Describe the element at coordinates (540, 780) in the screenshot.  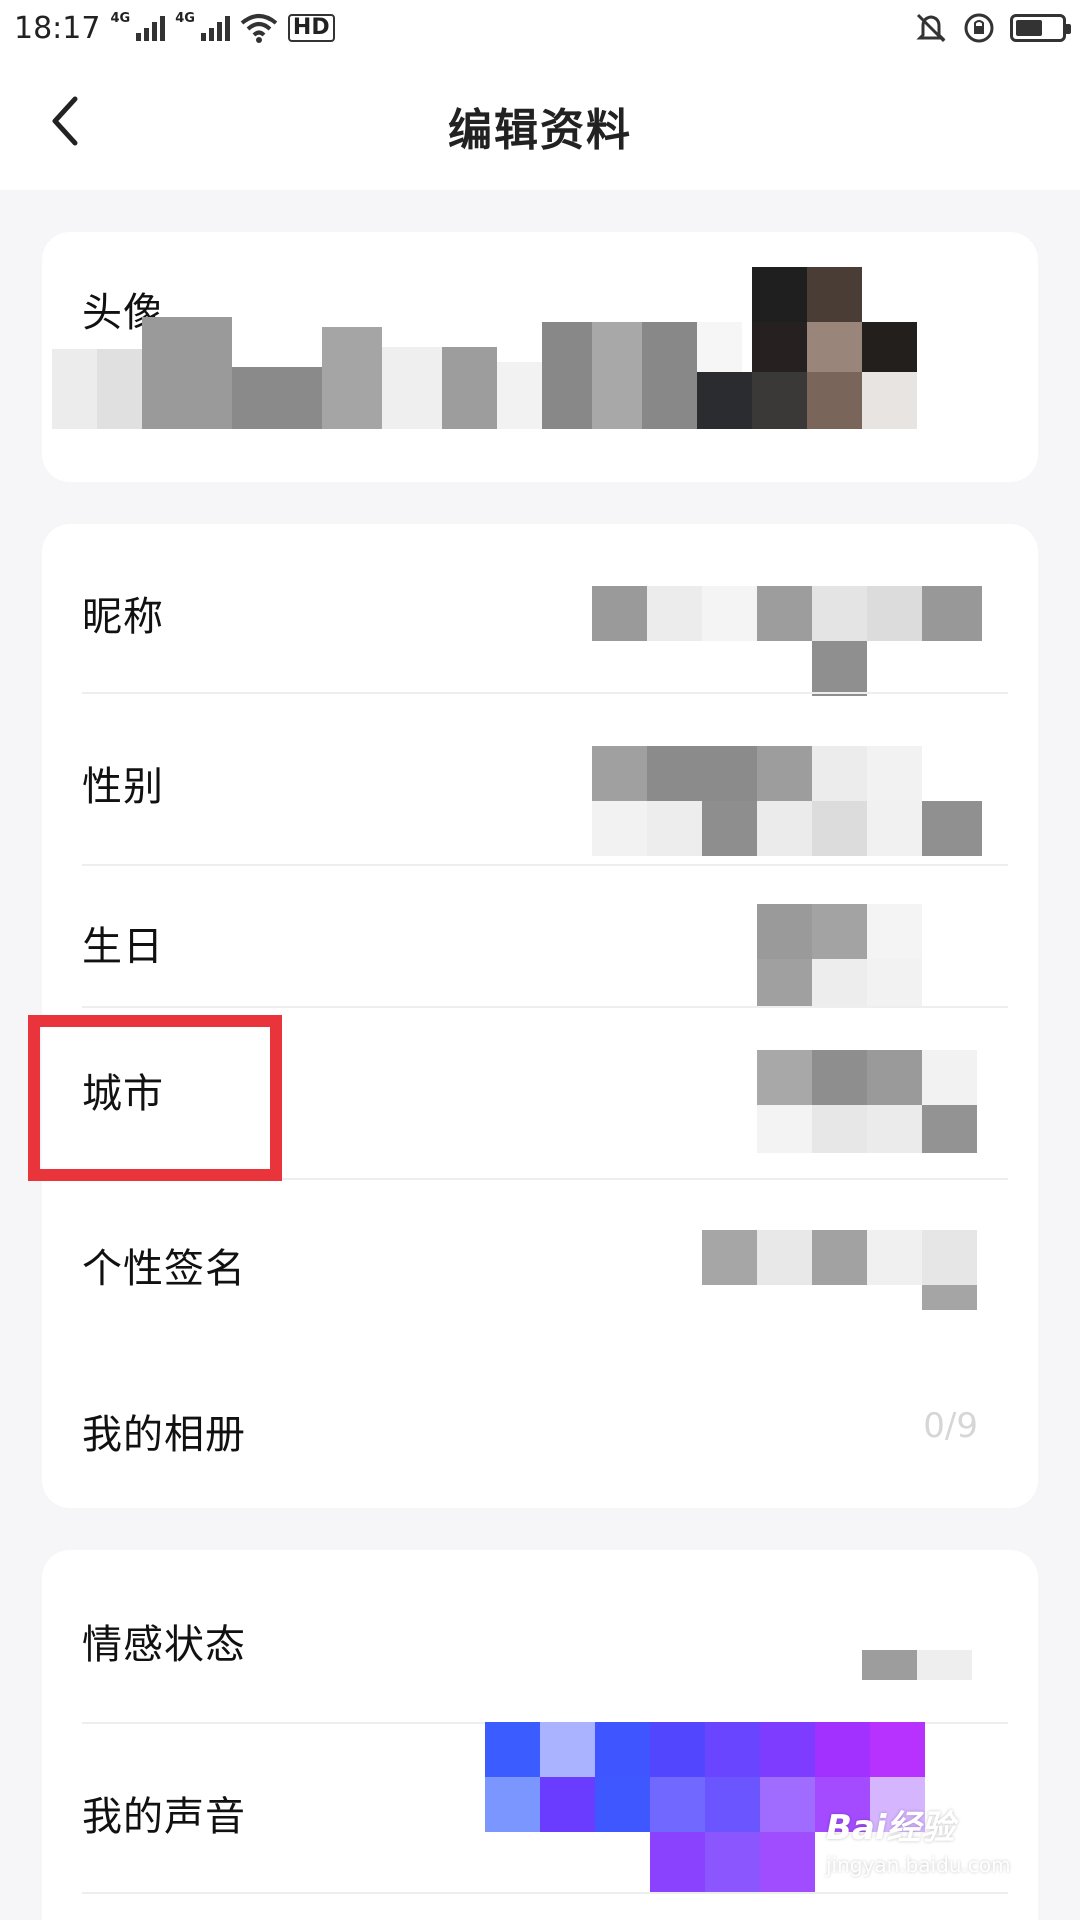
I see `row-gender: 性别` at that location.